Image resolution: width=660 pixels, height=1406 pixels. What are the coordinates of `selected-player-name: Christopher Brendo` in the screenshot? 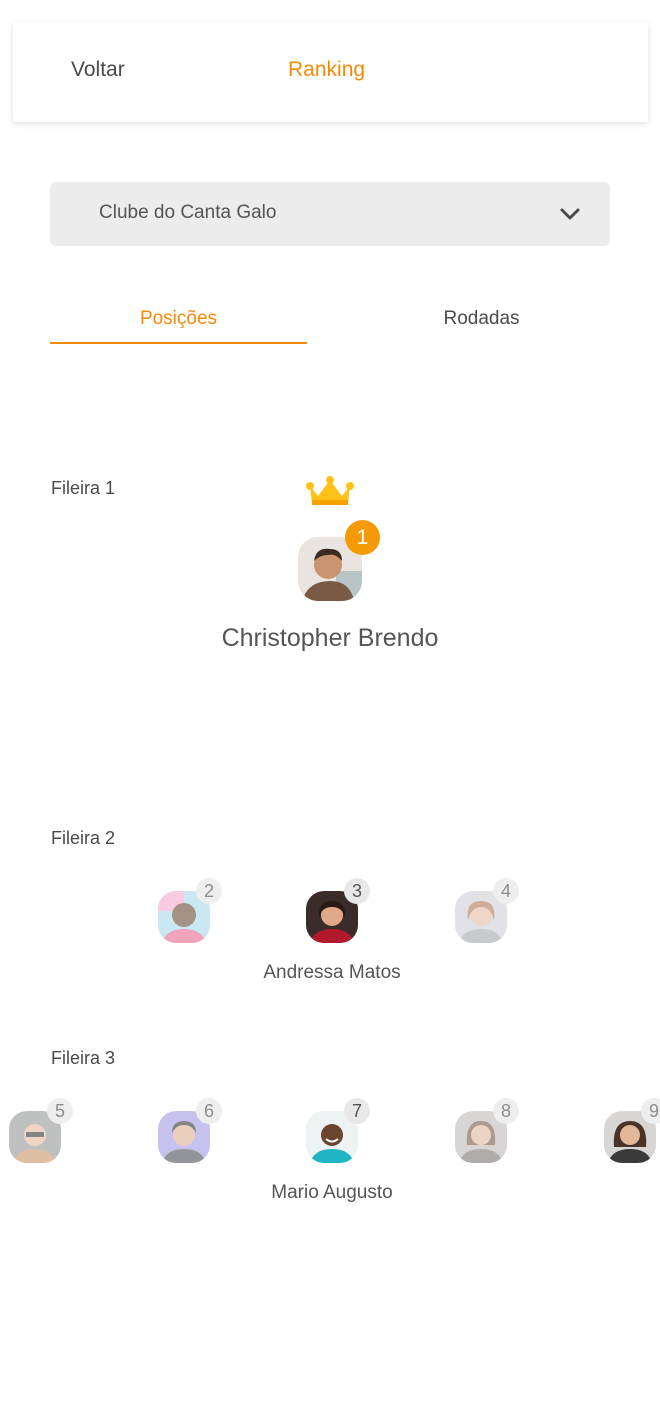 It's located at (330, 638).